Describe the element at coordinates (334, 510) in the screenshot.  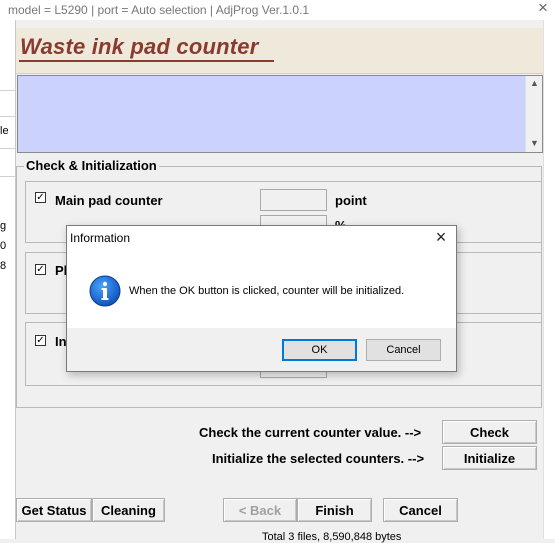
I see `finish-button: Finish` at that location.